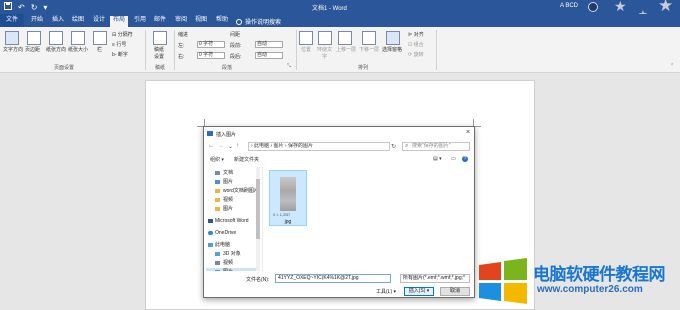  Describe the element at coordinates (369, 49) in the screenshot. I see `send-backward-button: 下移一层` at that location.